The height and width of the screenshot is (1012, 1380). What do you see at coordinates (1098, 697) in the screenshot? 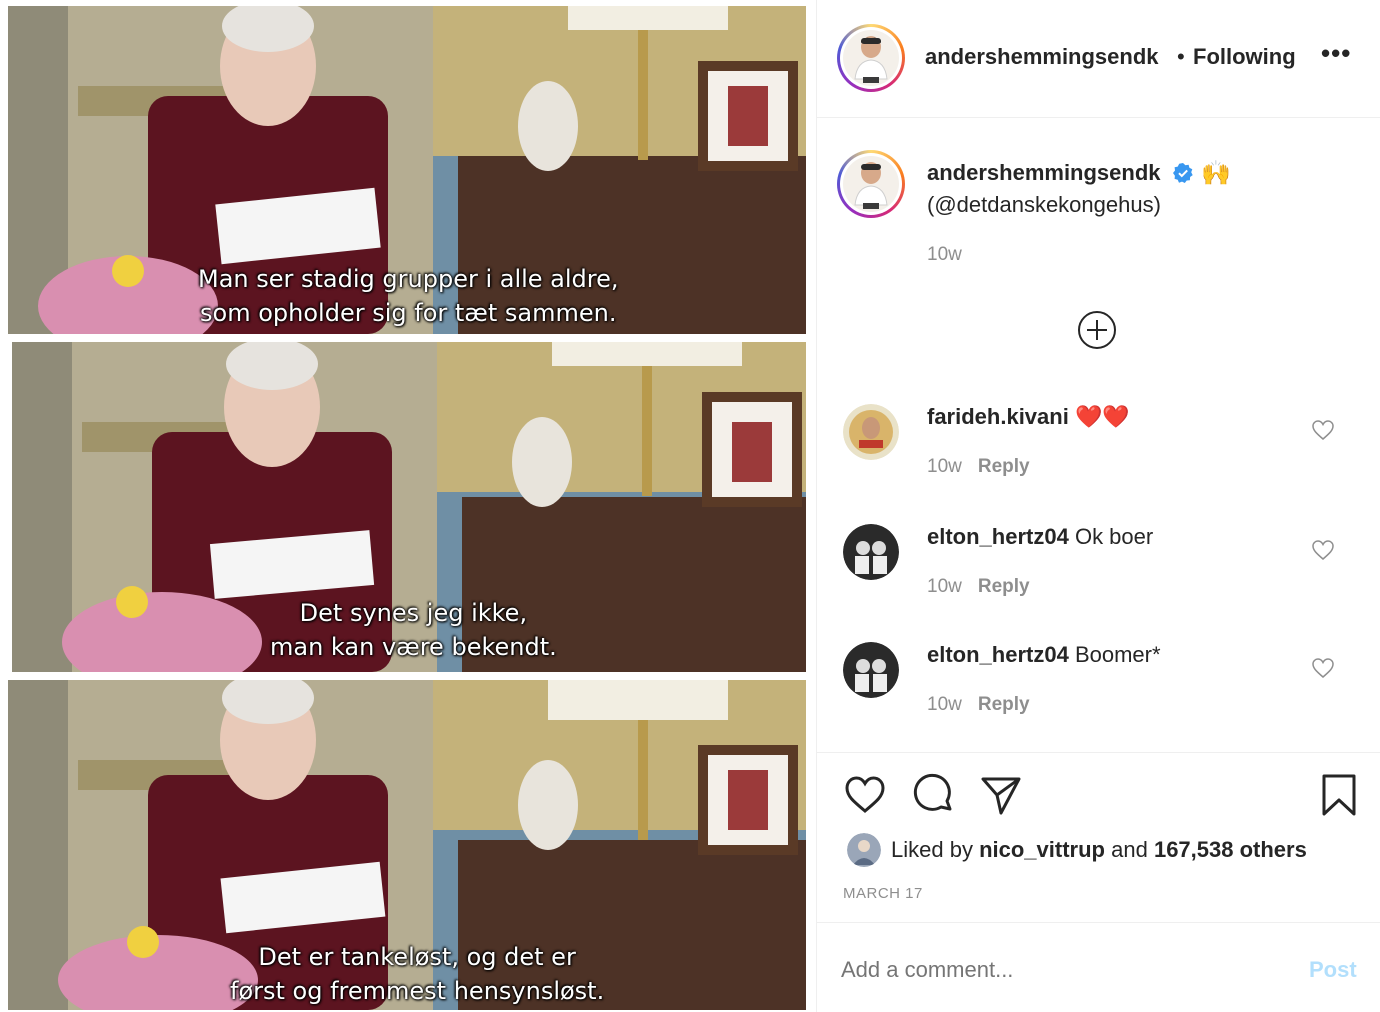
I see `comment-item: elton_hertz04 Boomer* 10w Reply` at bounding box center [1098, 697].